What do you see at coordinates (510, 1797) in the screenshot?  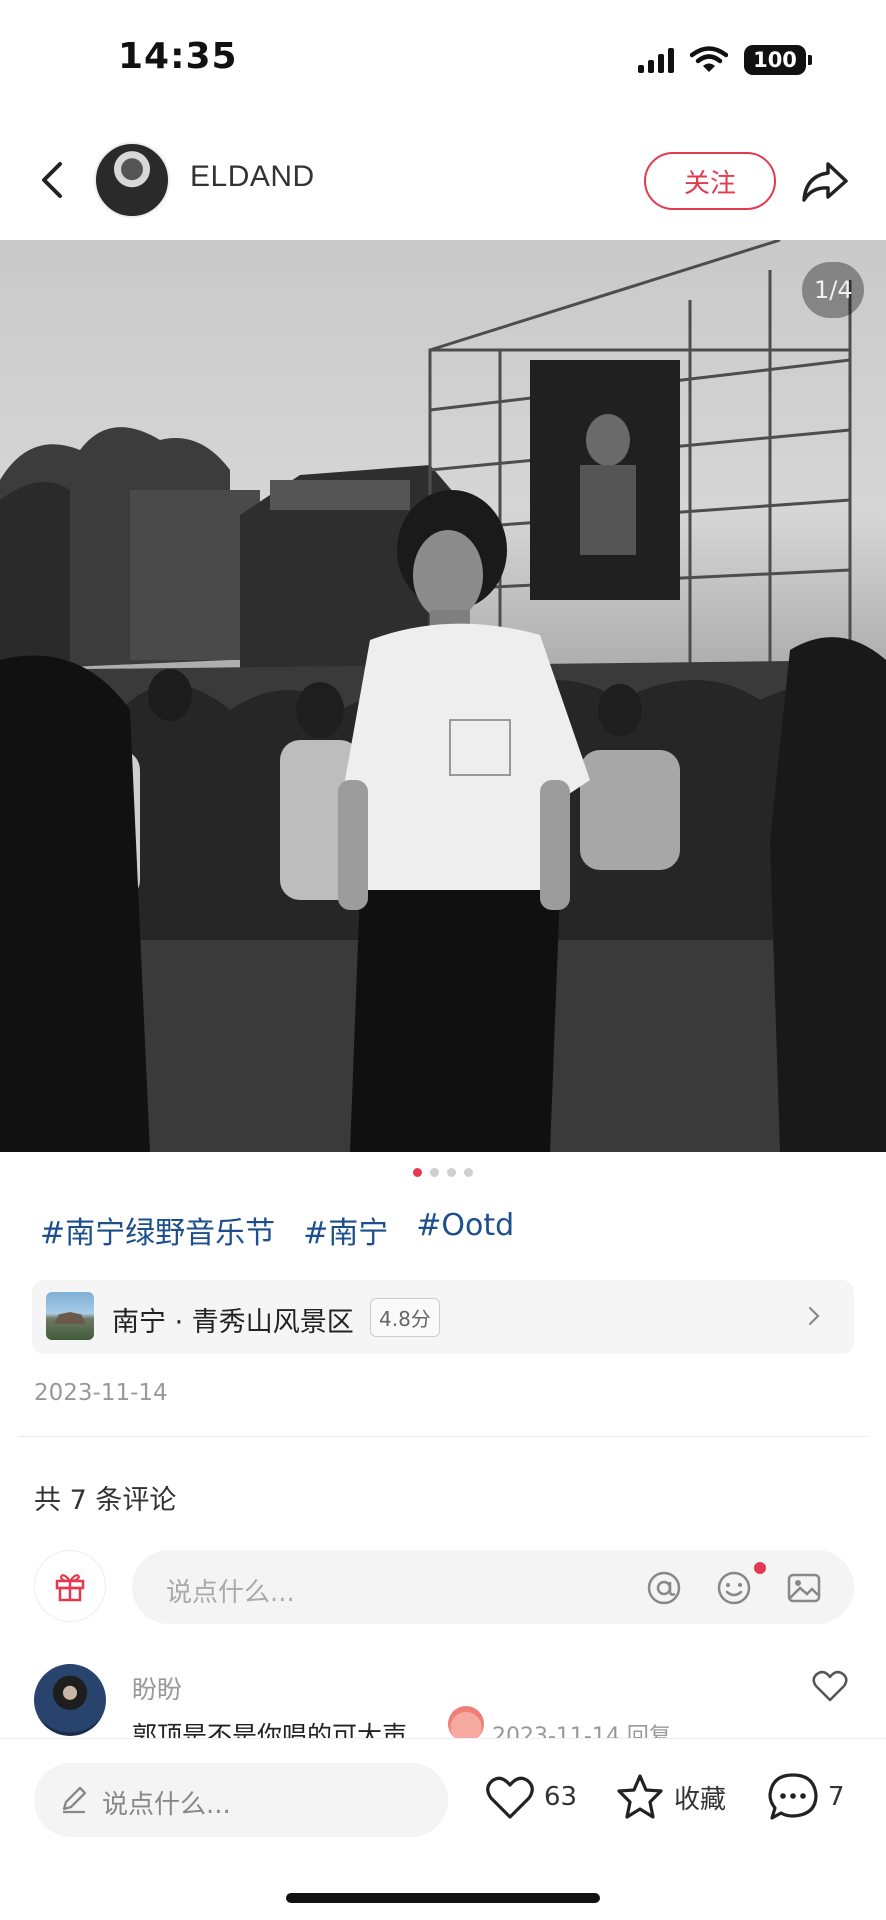 I see `heart-icon` at bounding box center [510, 1797].